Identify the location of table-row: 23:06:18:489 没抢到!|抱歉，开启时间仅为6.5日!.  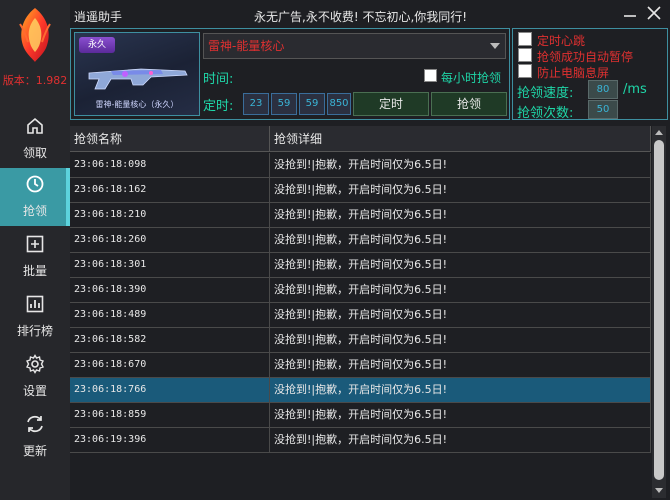
(360, 315).